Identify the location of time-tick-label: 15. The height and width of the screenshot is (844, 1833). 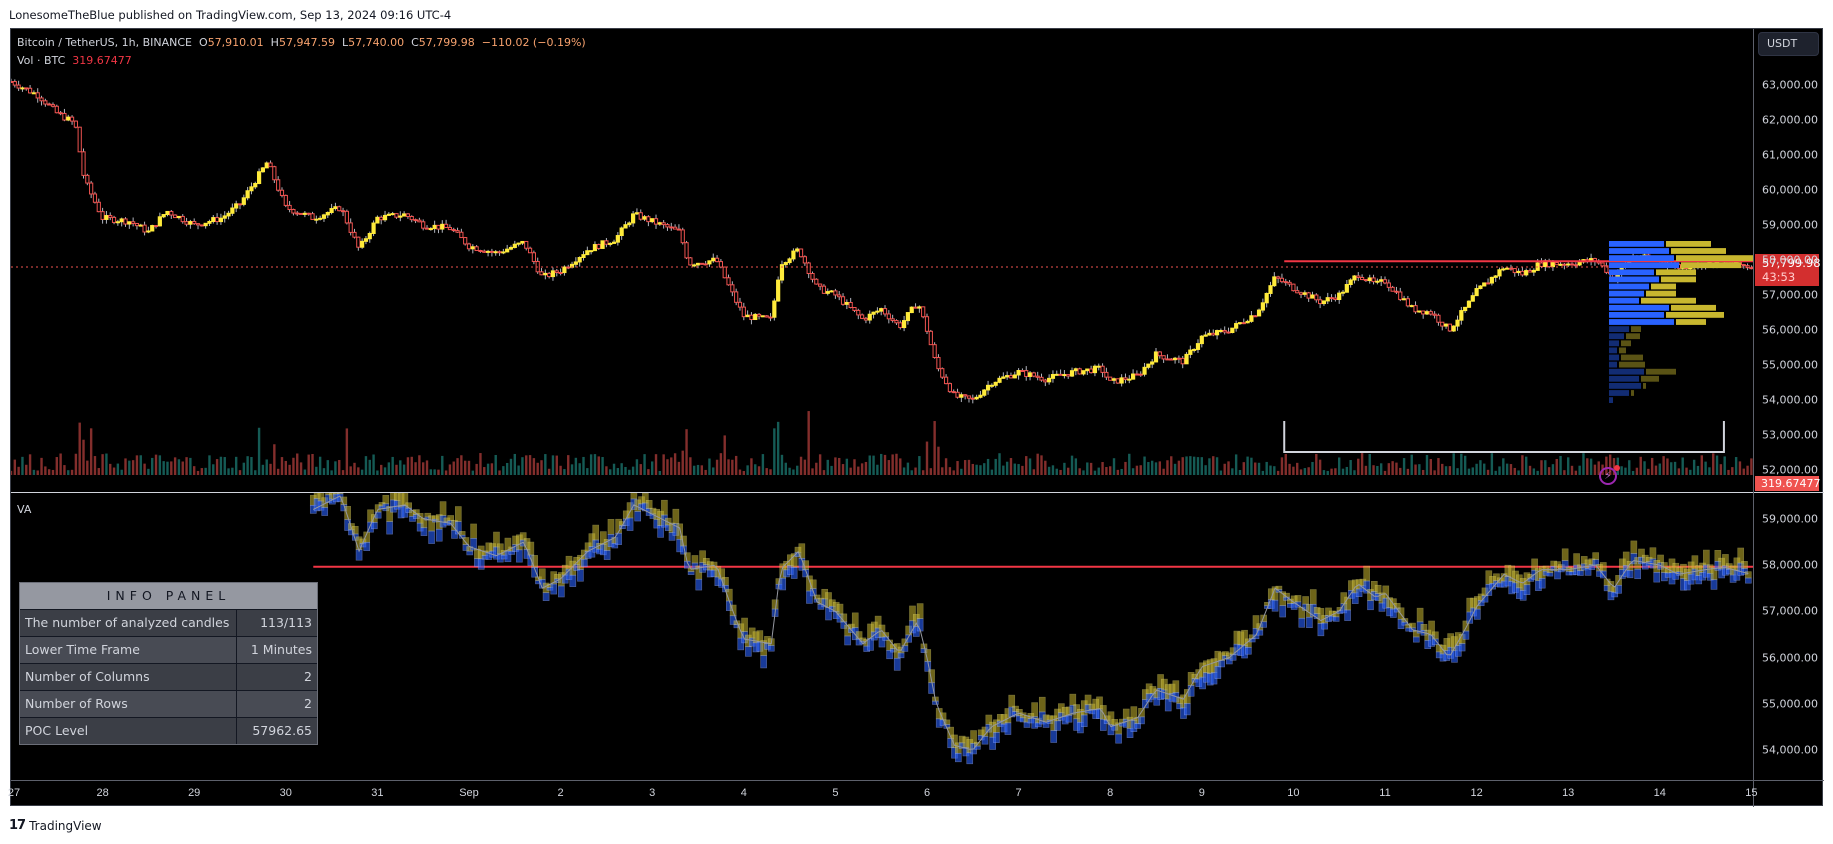
(1751, 793).